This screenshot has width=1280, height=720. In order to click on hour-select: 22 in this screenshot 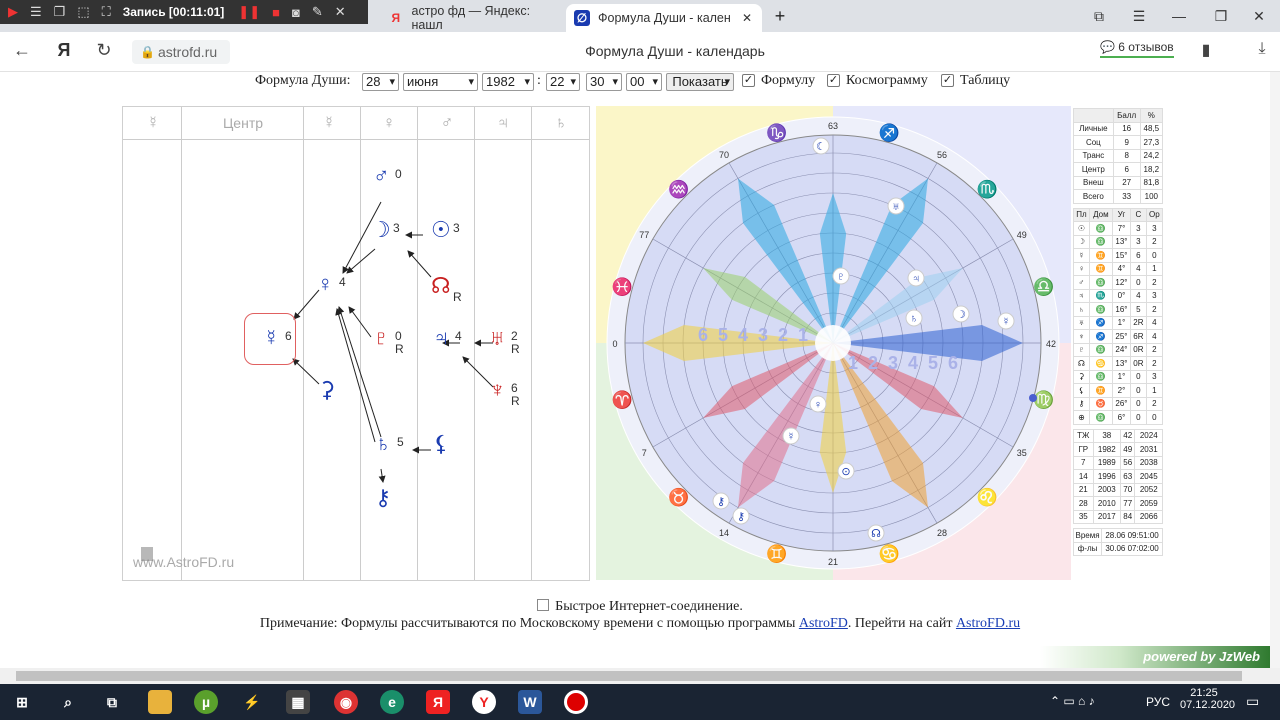, I will do `click(563, 82)`.